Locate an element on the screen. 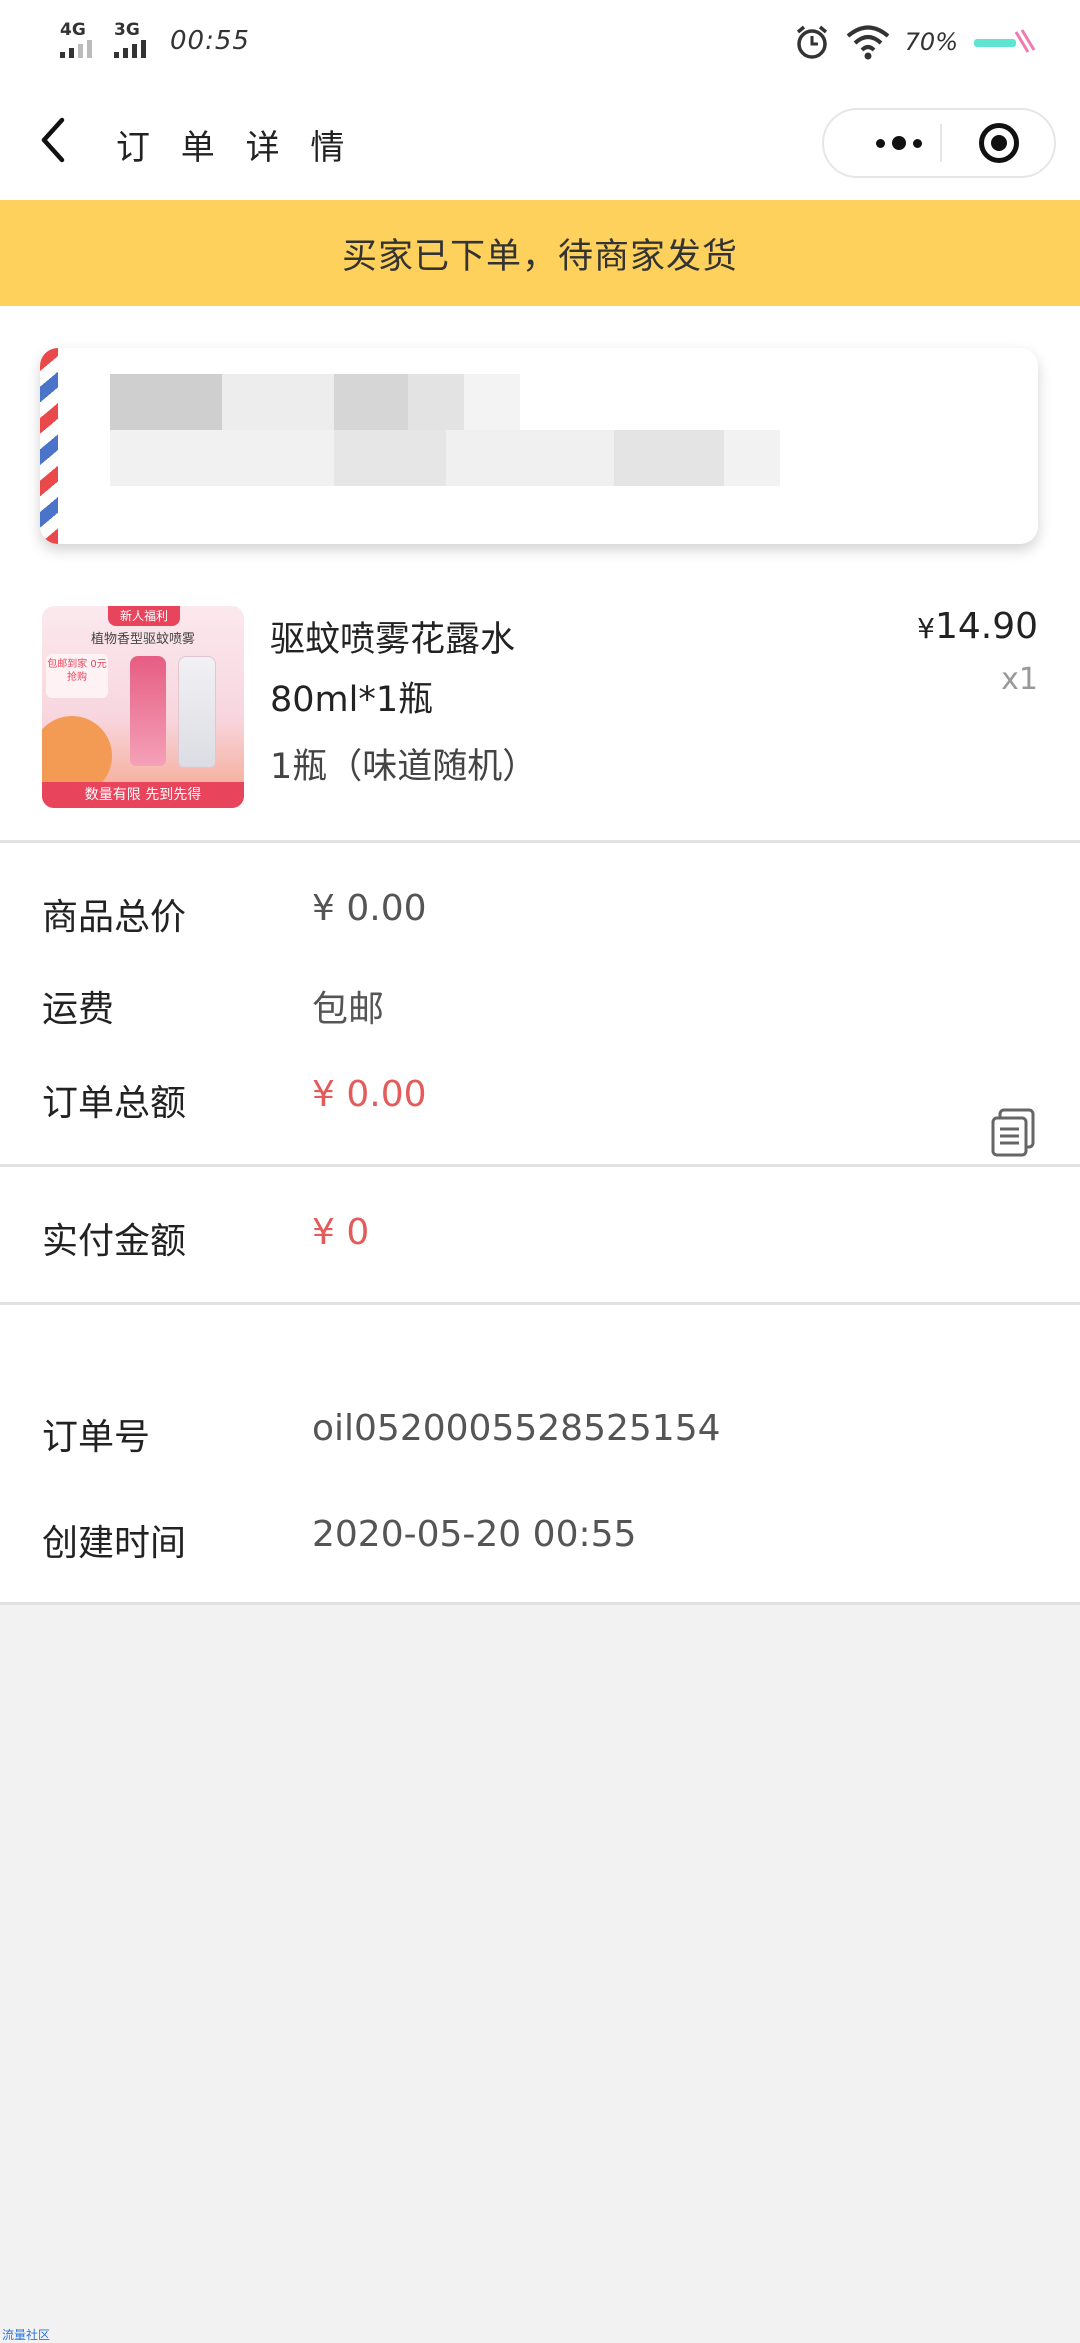 The height and width of the screenshot is (2343, 1080). copy-icon is located at coordinates (1013, 1133).